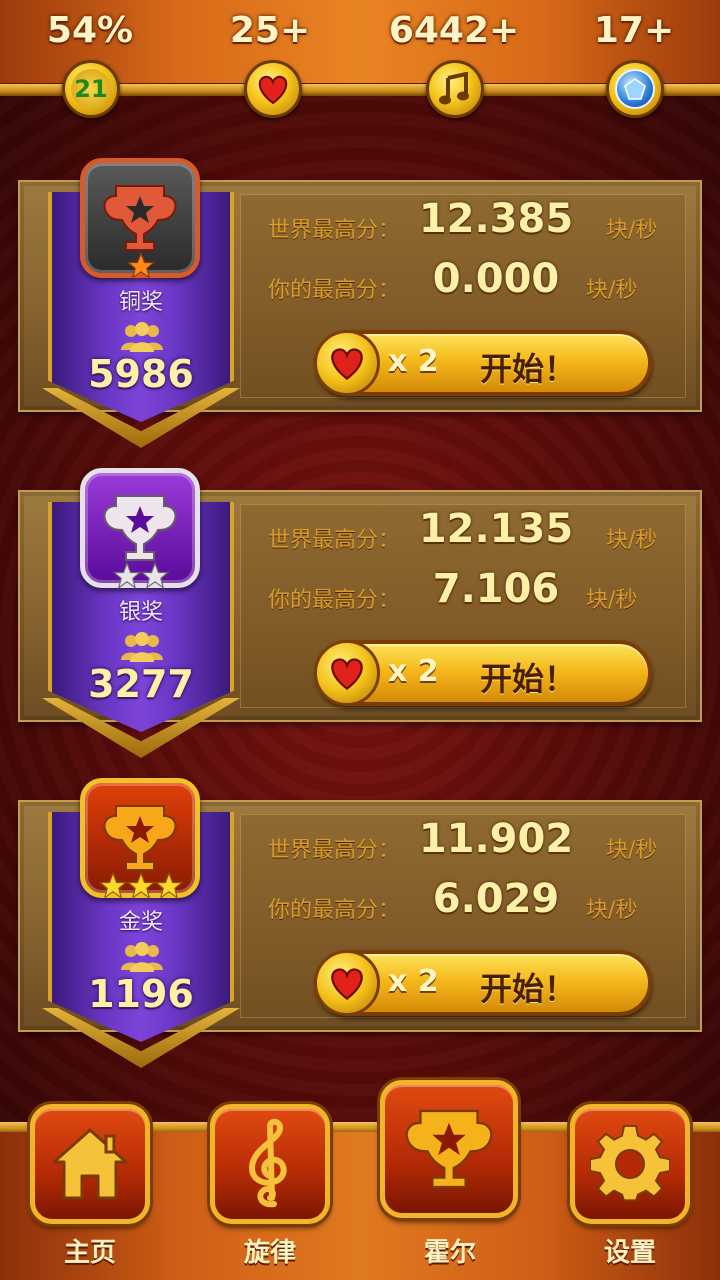  I want to click on nav-settings-button, so click(630, 1164).